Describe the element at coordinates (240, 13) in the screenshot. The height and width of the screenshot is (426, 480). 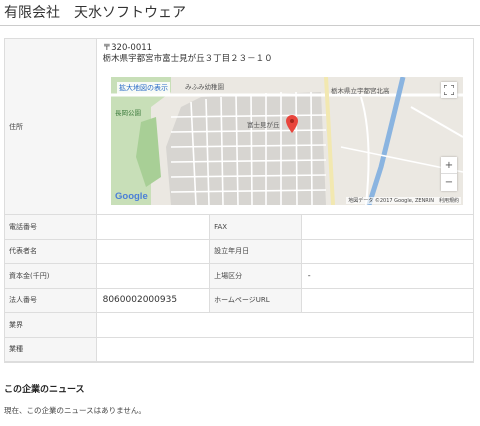
I see `title-bar: 有限会社 天水ソフトウェア` at that location.